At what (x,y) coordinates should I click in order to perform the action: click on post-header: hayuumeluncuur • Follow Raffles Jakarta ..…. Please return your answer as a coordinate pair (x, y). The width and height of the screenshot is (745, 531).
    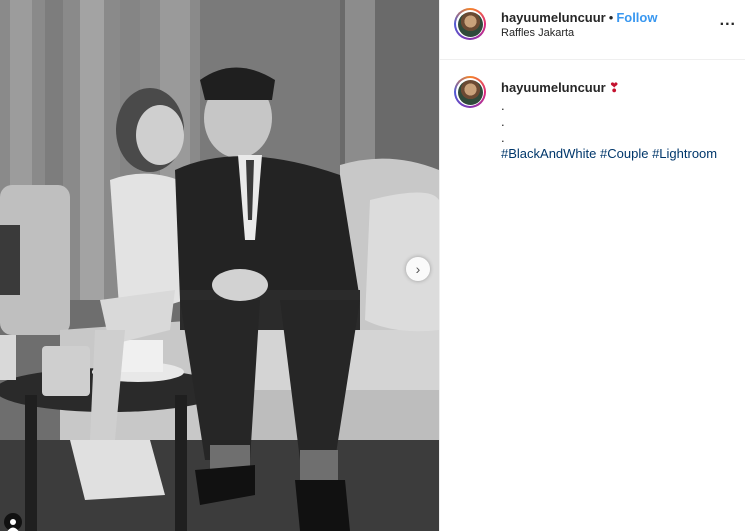
    Looking at the image, I should click on (592, 30).